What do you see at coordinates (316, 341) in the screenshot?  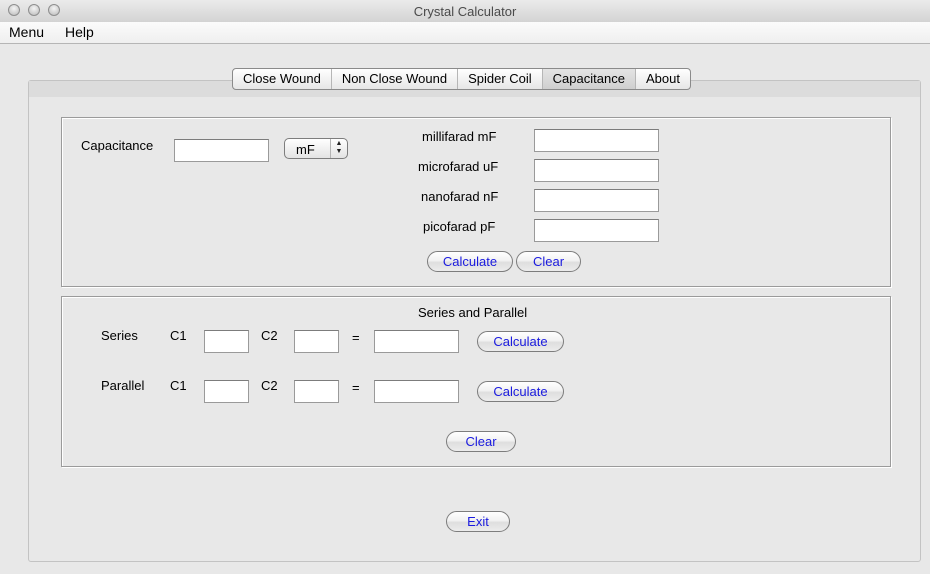 I see `series-c2-input` at bounding box center [316, 341].